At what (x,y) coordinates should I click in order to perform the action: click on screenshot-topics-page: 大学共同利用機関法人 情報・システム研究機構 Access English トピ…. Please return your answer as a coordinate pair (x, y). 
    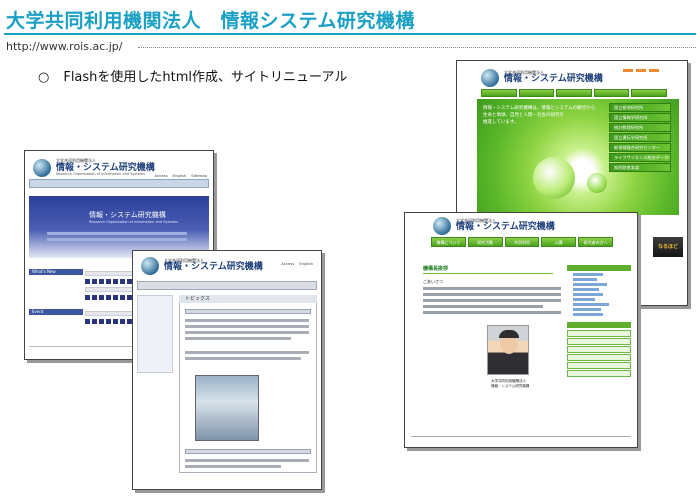
    Looking at the image, I should click on (227, 370).